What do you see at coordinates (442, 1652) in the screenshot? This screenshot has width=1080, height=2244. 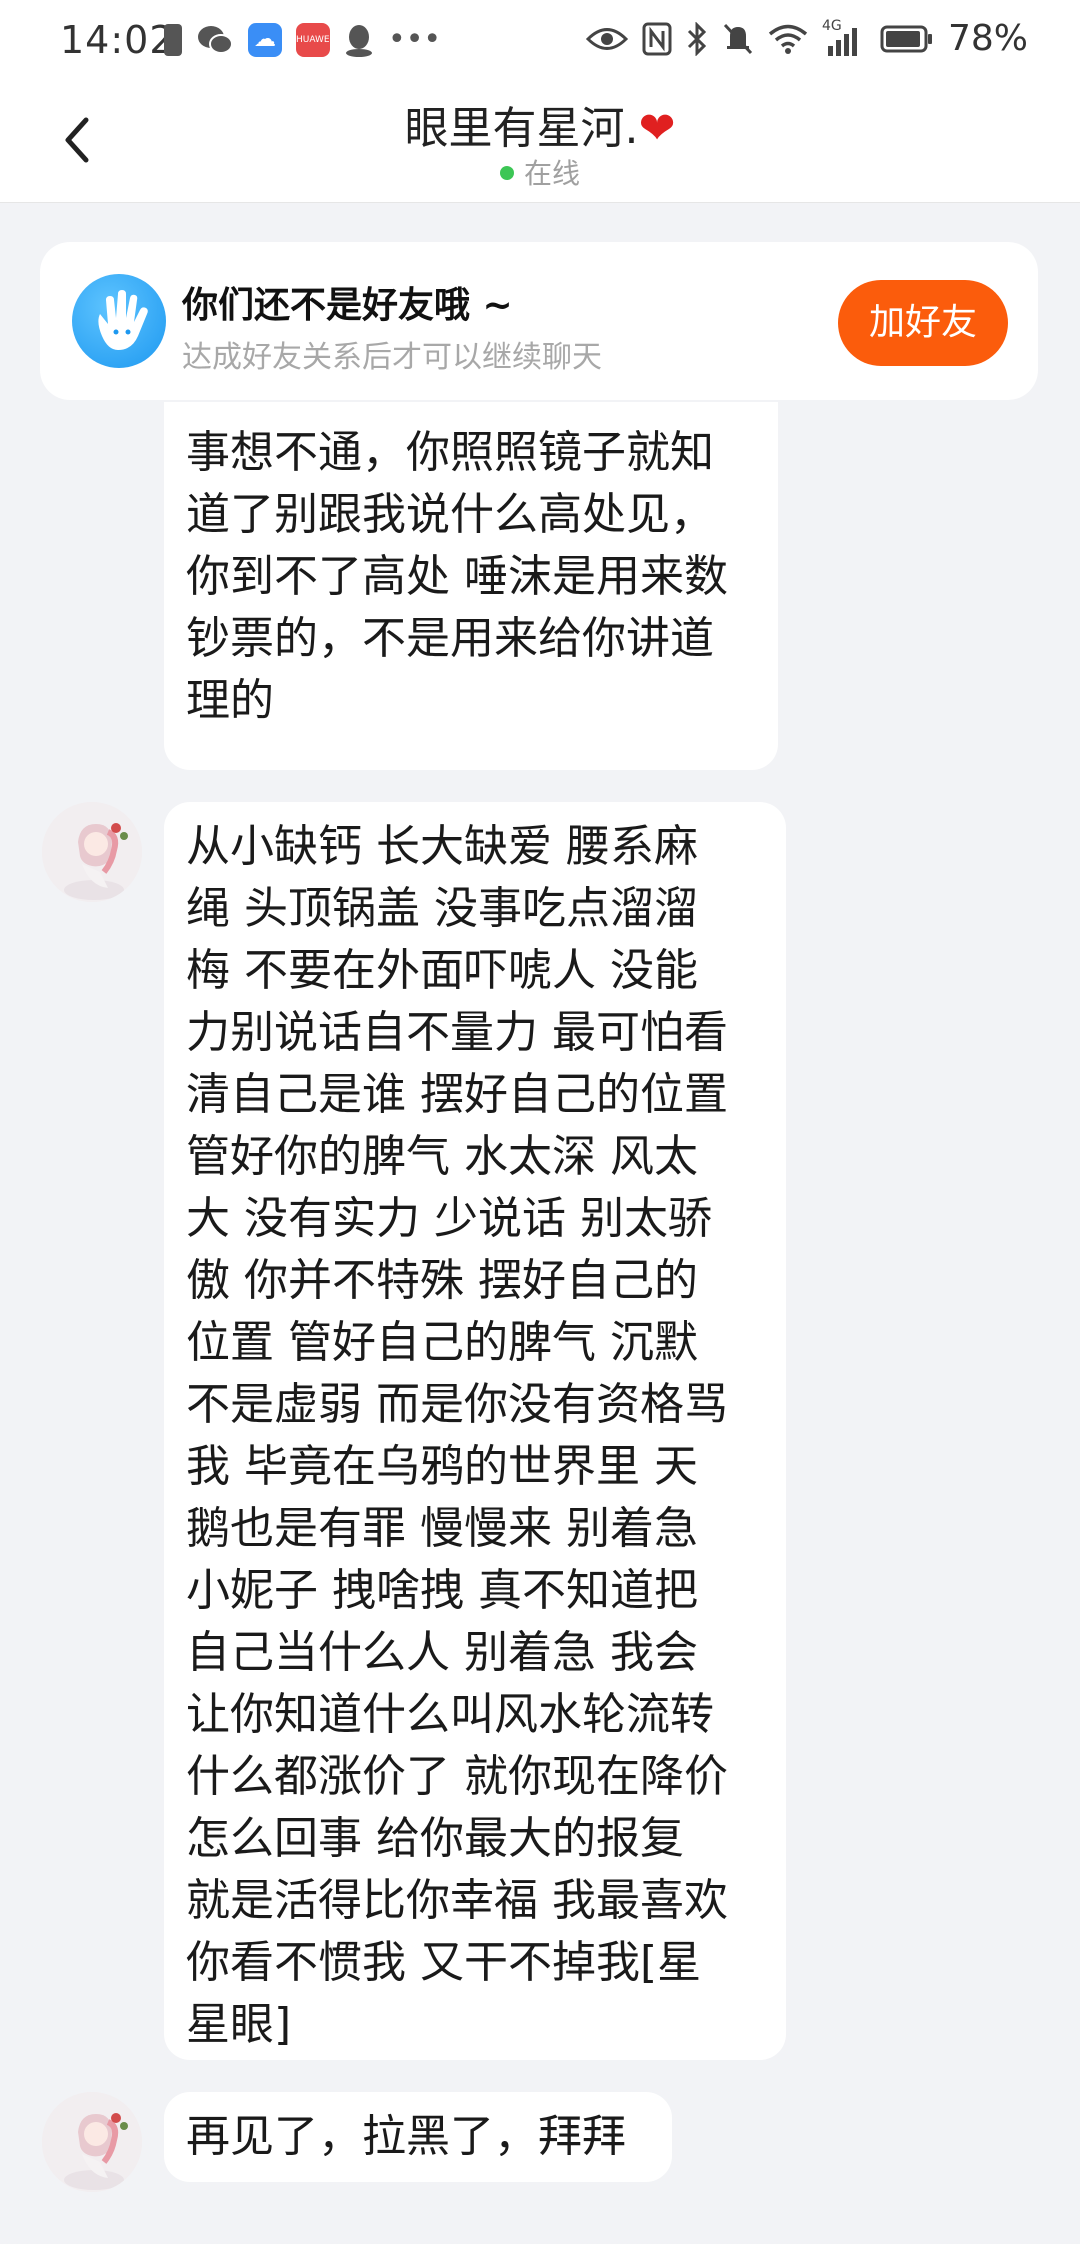 I see `message-line: 自己当什么人 别着急 我会` at bounding box center [442, 1652].